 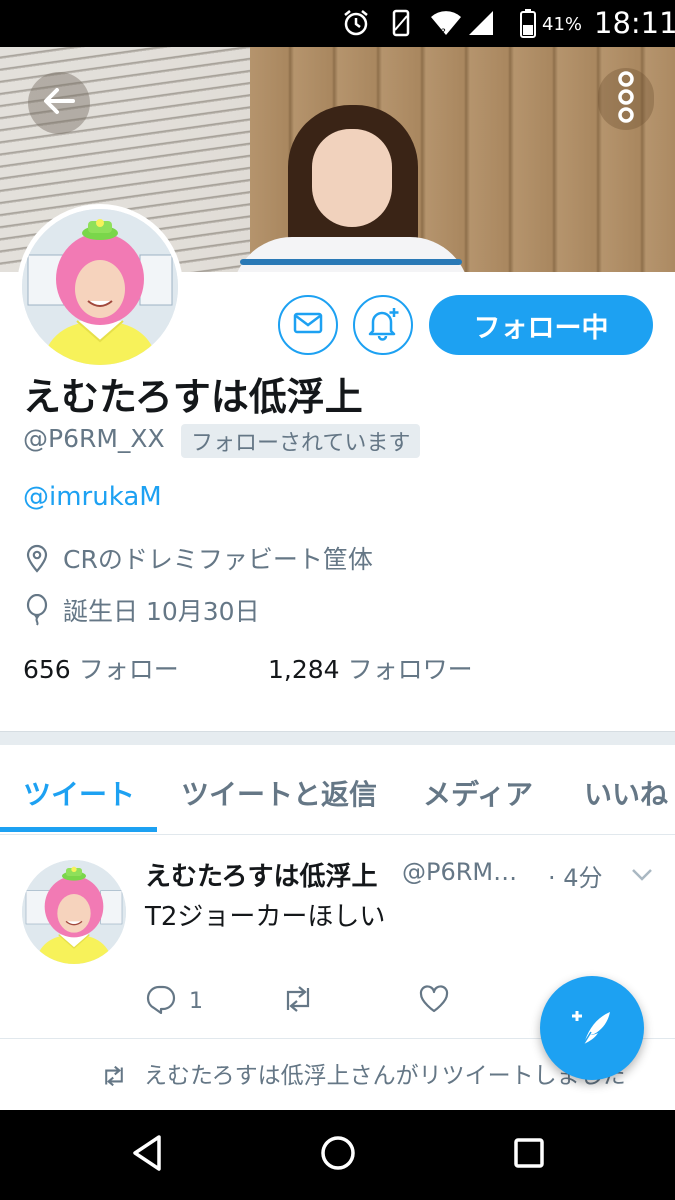 I want to click on retweet-button, so click(x=304, y=1001).